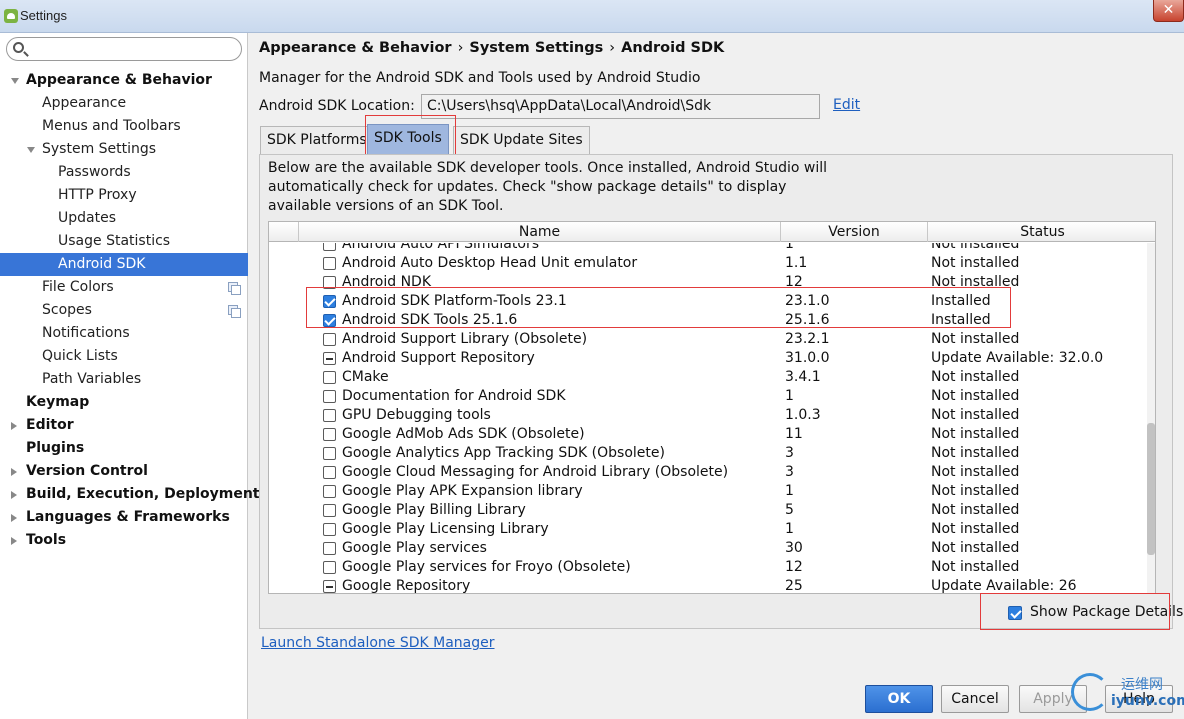  I want to click on tab-sdk-tools: SDK Tools, so click(408, 139).